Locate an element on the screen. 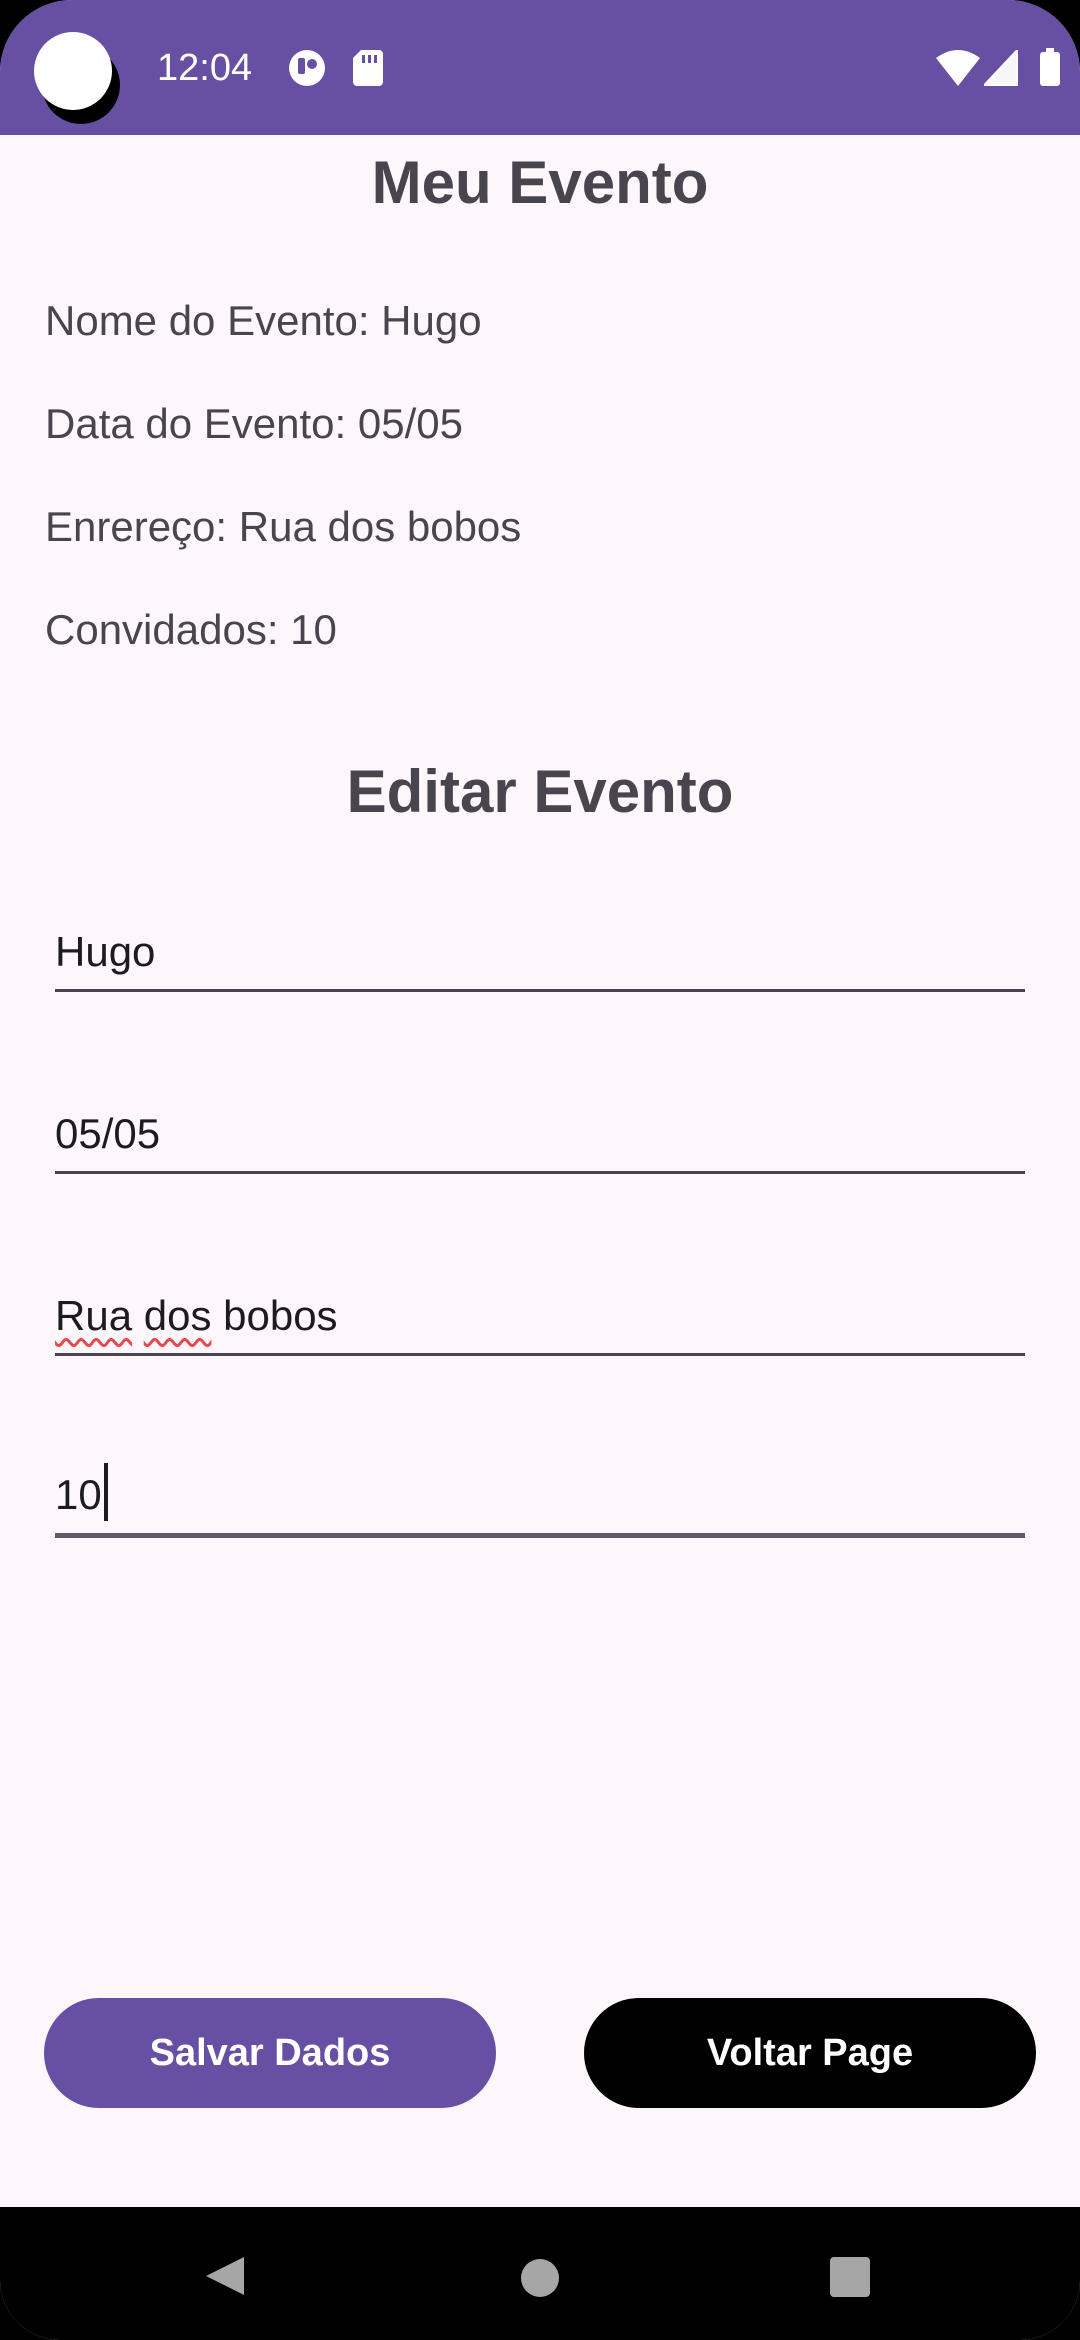 This screenshot has height=2340, width=1080. status-clock: 12:04 is located at coordinates (205, 68).